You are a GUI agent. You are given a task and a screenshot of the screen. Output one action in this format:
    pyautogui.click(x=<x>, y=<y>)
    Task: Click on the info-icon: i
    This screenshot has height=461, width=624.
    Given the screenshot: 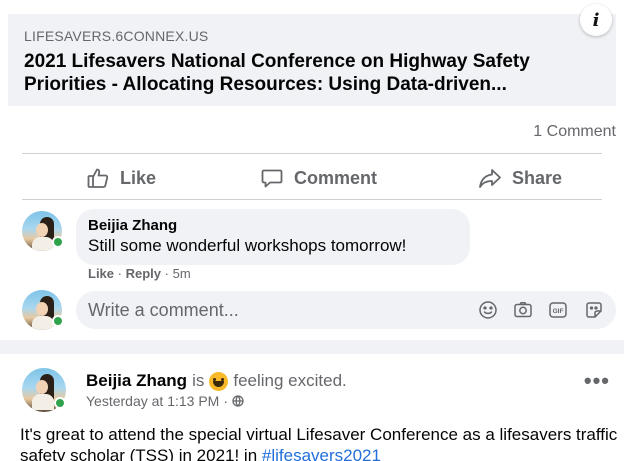 What is the action you would take?
    pyautogui.click(x=596, y=20)
    